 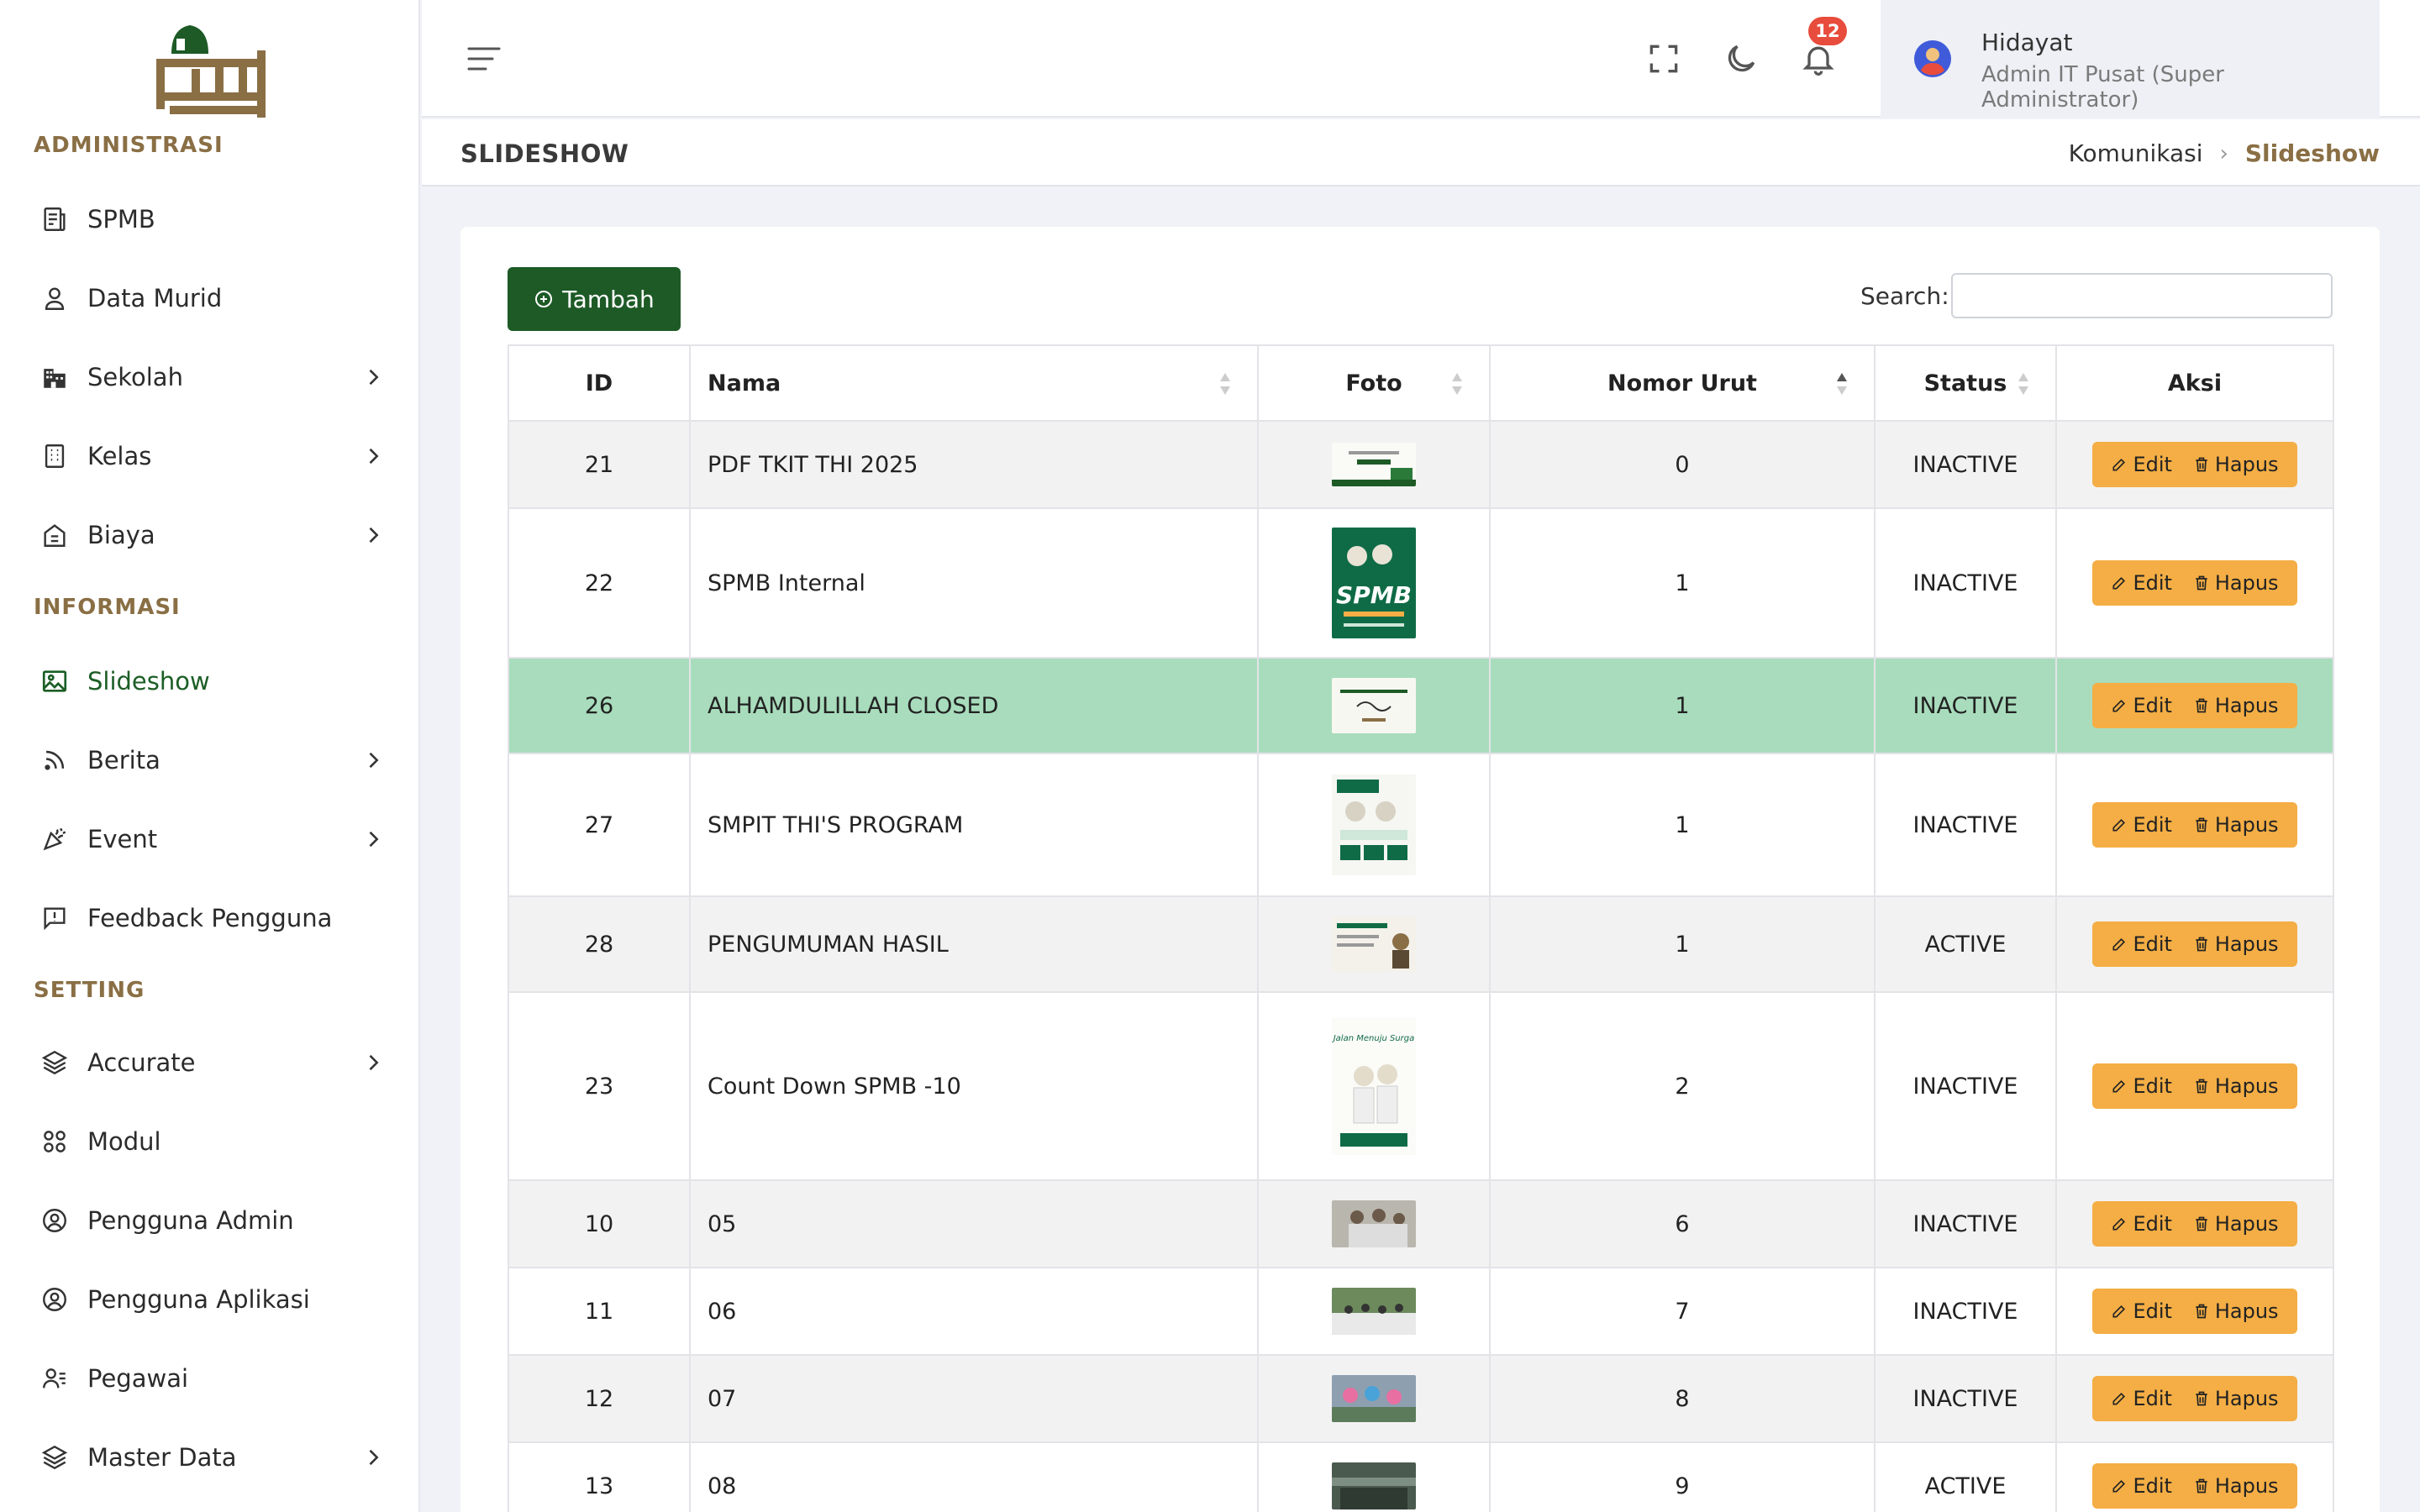 I want to click on sidebar-item-pengguna-admin: Pengguna Admin, so click(x=209, y=1220).